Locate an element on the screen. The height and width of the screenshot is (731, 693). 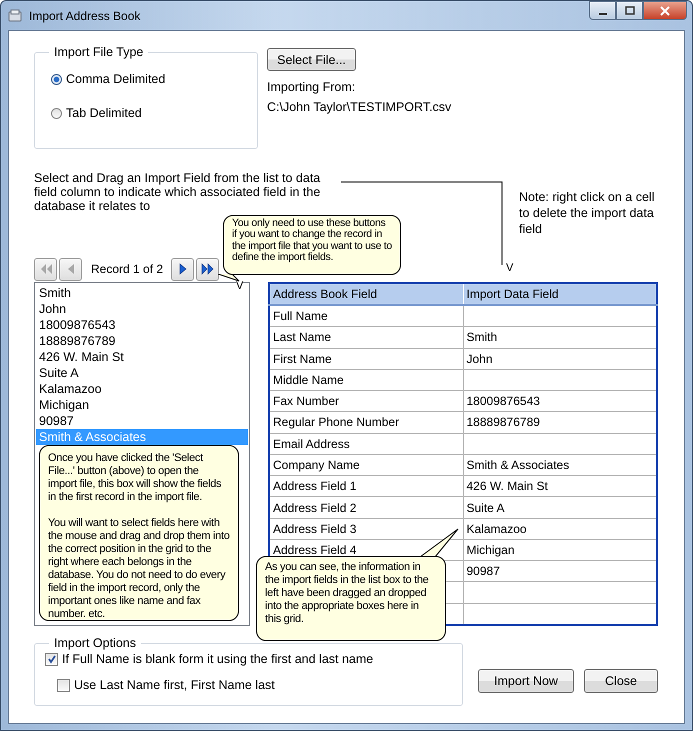
callout-text: As you can see, the information in the import fields in the list box to the left have been dragged an dropped into the appropriate boxes here in this grid. is located at coordinates (347, 593).